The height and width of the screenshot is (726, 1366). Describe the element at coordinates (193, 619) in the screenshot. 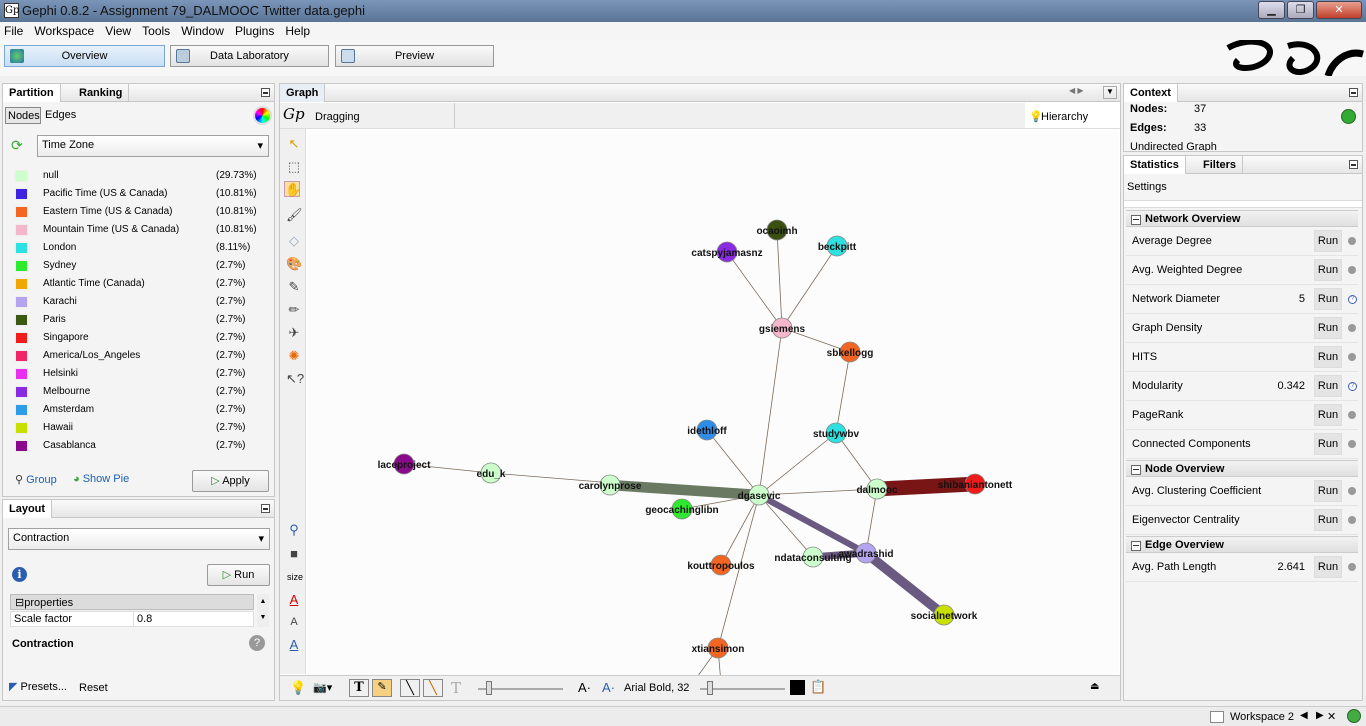

I see `scale-factor-input: 0.8` at that location.